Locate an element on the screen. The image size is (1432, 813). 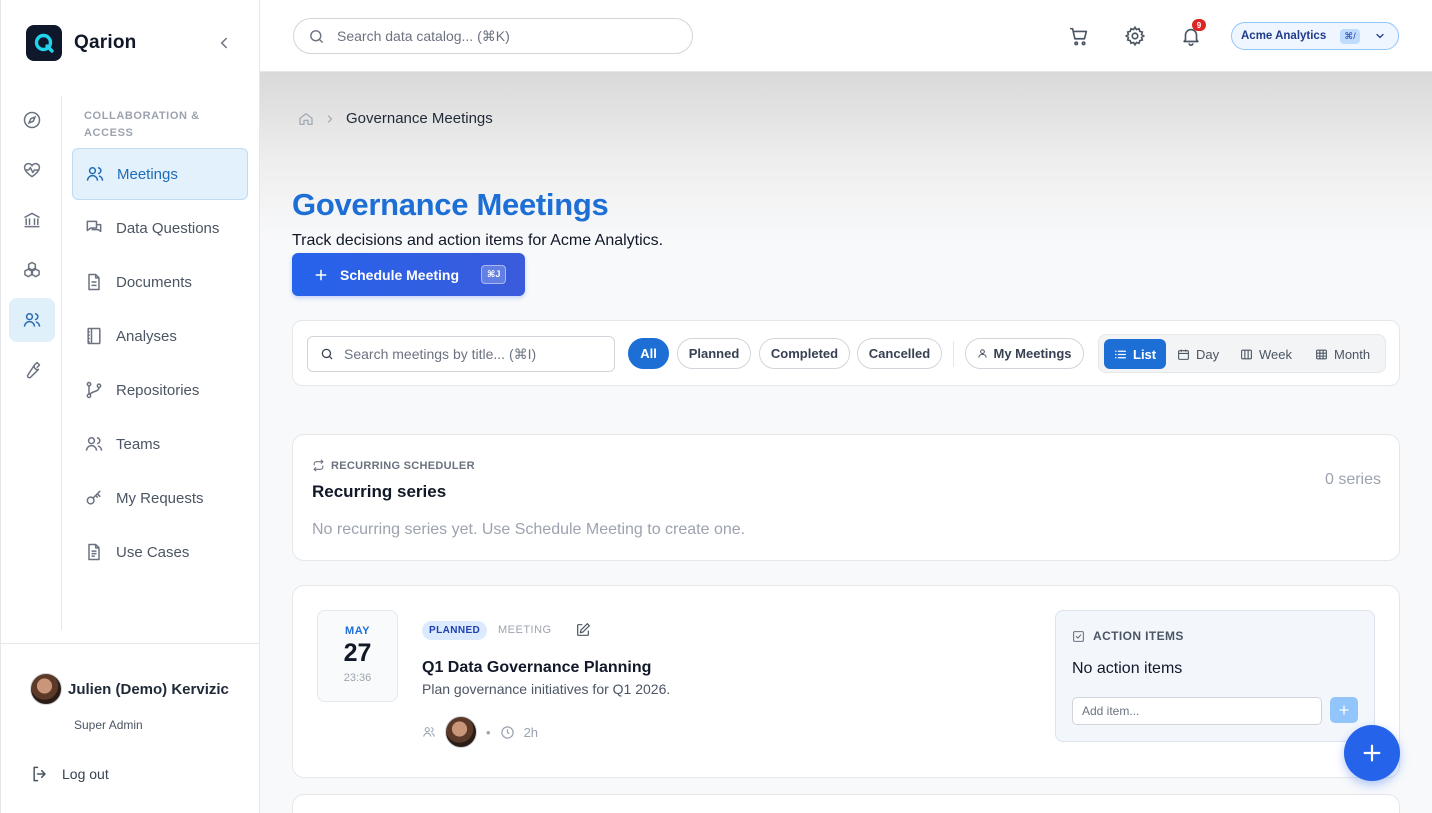
logout-icon is located at coordinates (40, 774).